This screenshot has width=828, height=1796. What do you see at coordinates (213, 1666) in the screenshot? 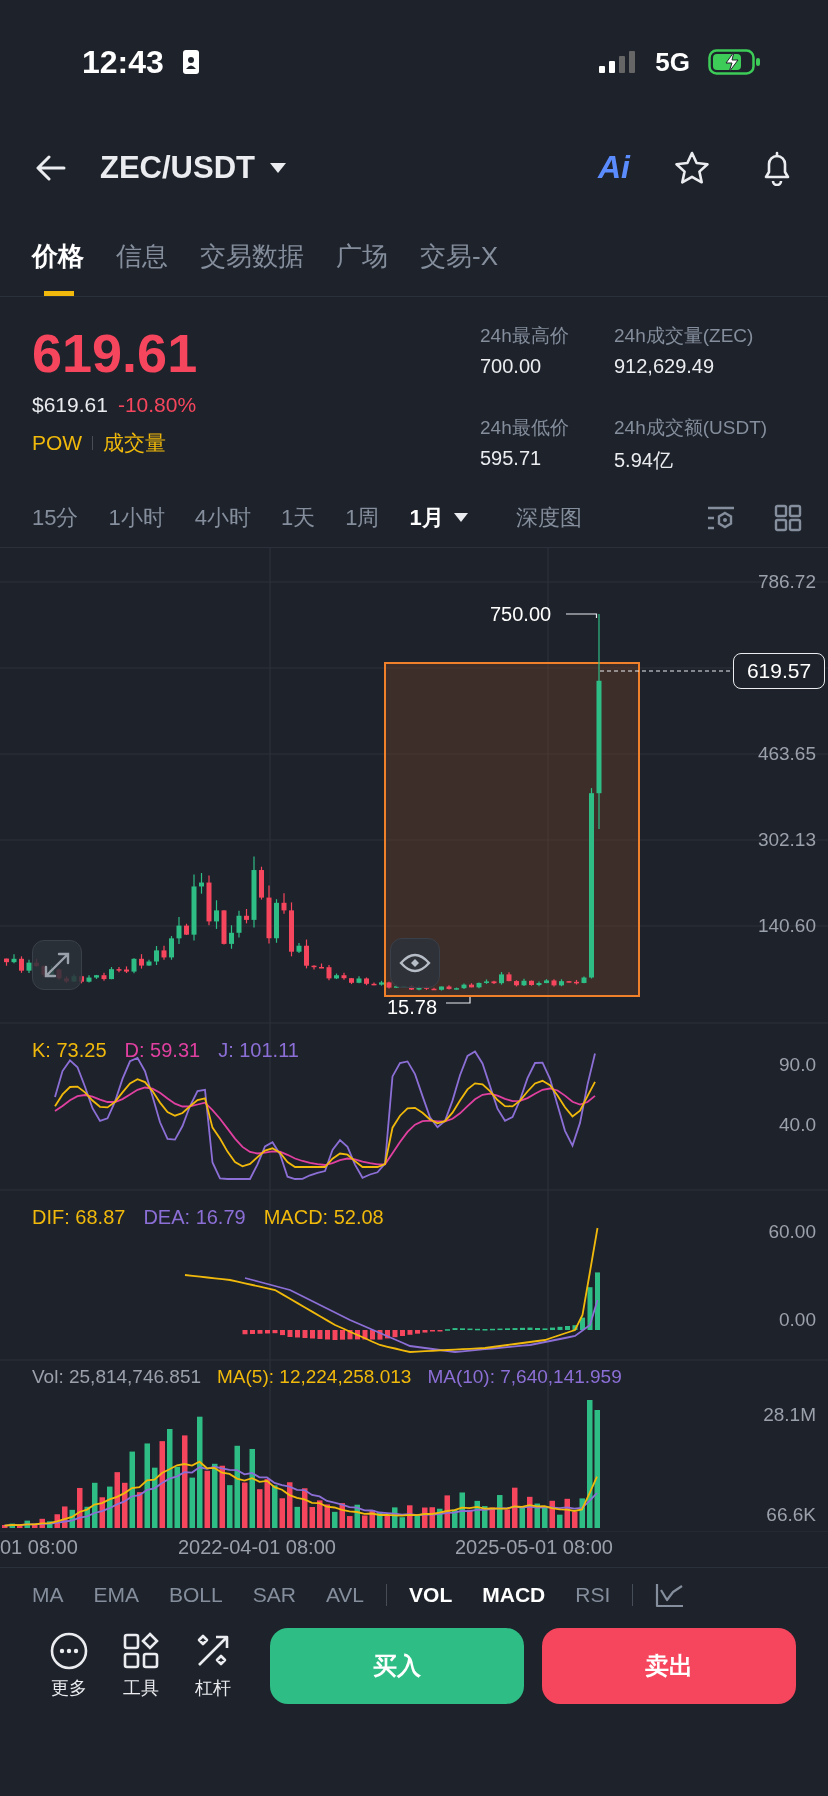
I see `tool-button: 杠杆` at bounding box center [213, 1666].